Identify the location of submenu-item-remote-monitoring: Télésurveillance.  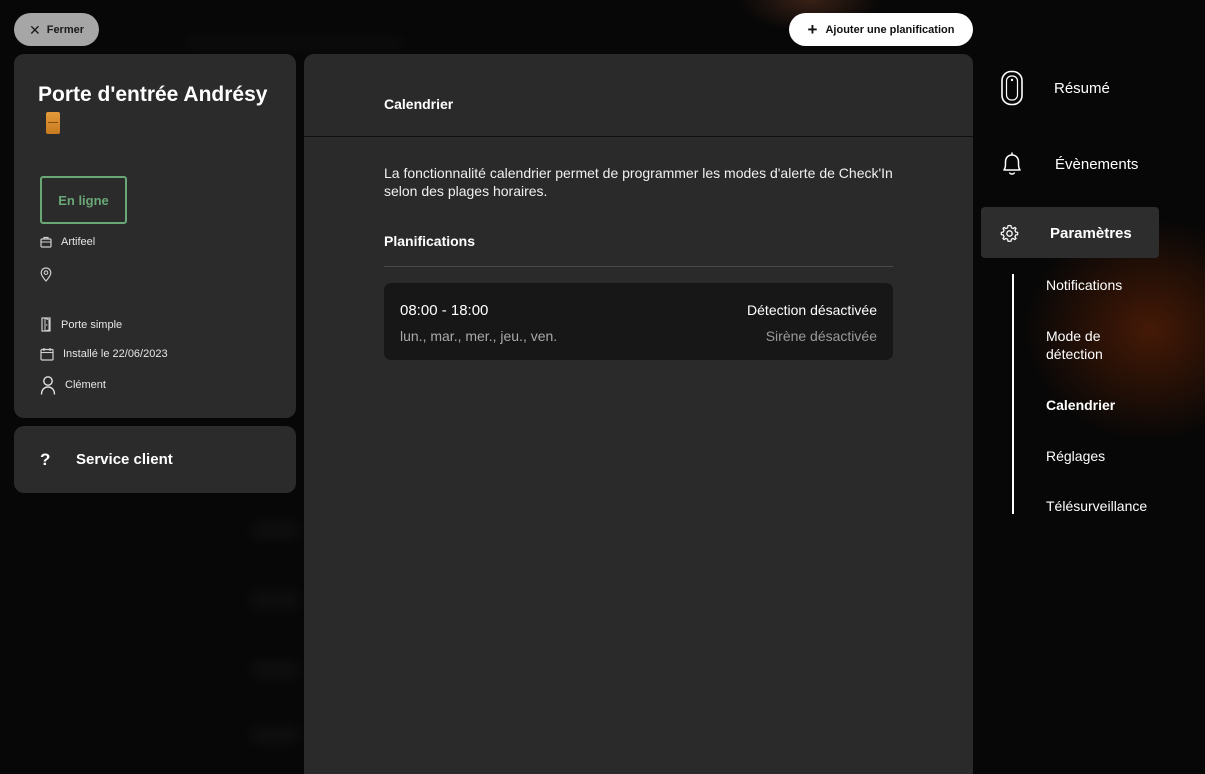
(1111, 506).